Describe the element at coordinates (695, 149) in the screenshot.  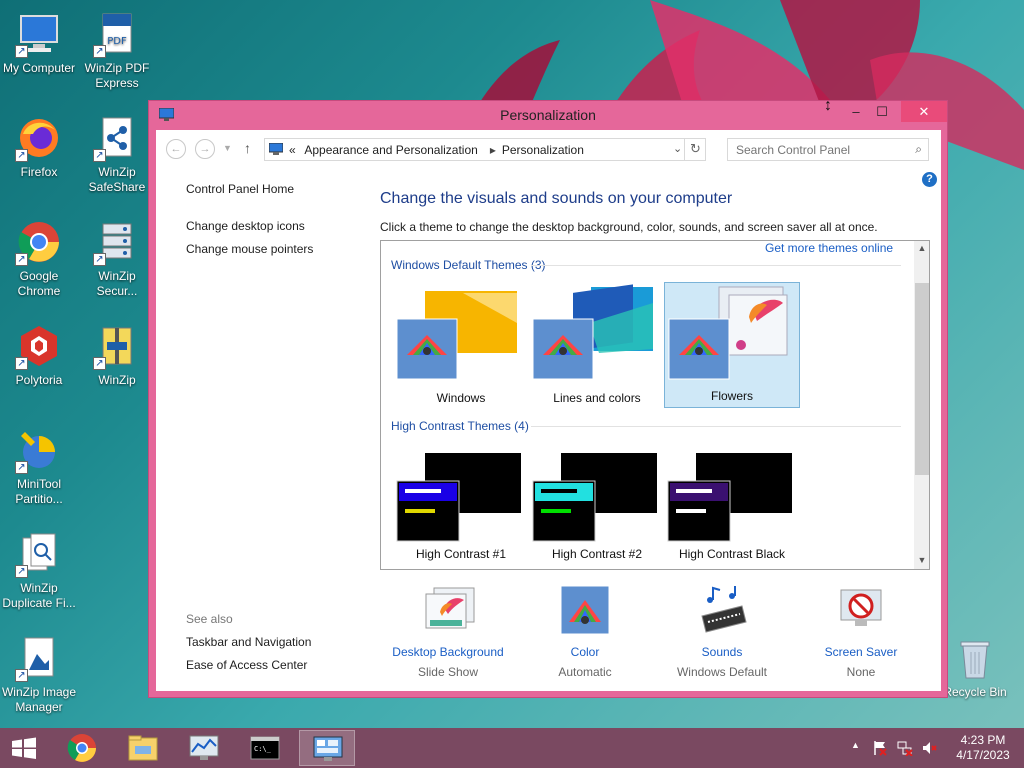
I see `refresh-button: ↻` at that location.